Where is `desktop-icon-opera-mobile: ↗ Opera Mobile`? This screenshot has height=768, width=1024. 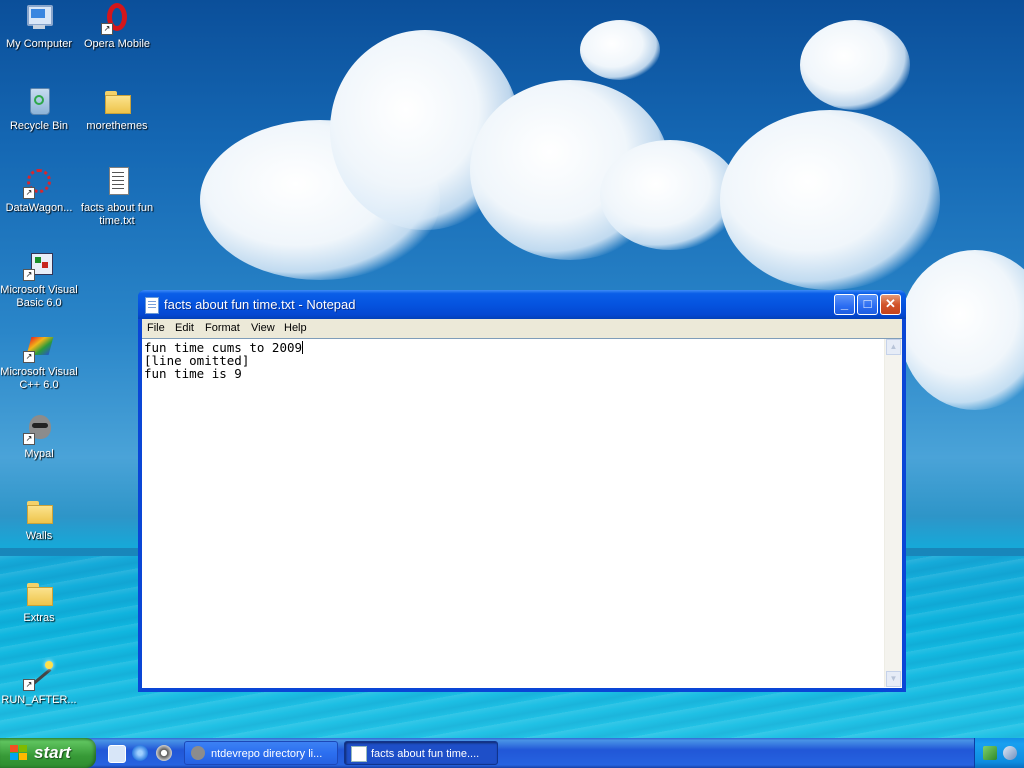
desktop-icon-opera-mobile: ↗ Opera Mobile is located at coordinates (117, 27).